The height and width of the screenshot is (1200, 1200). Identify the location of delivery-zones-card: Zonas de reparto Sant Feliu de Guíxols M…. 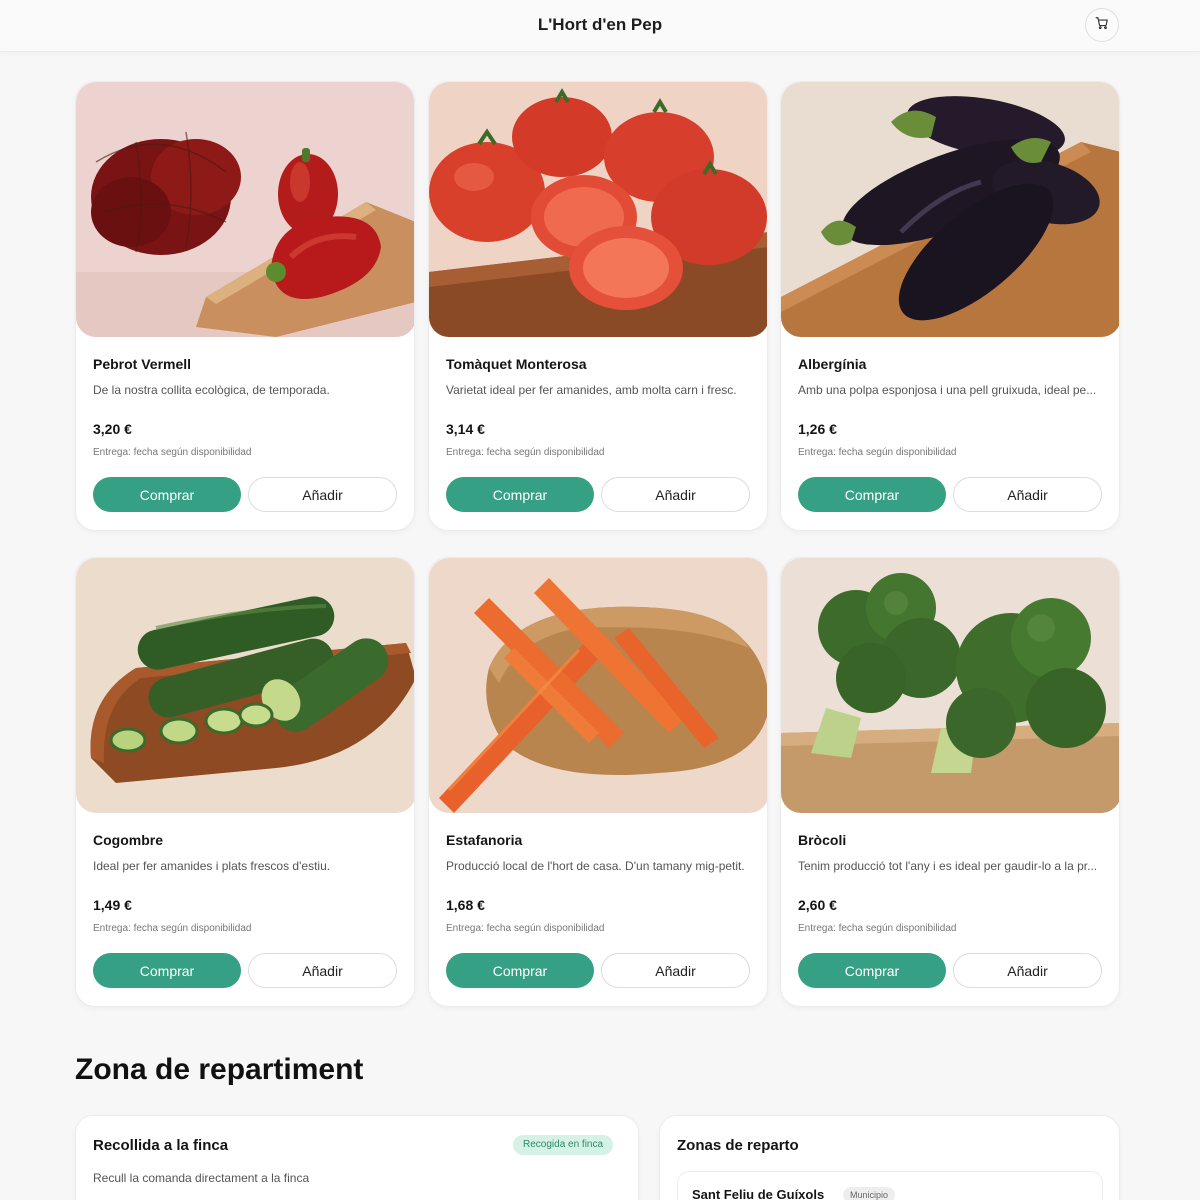
(889, 1157).